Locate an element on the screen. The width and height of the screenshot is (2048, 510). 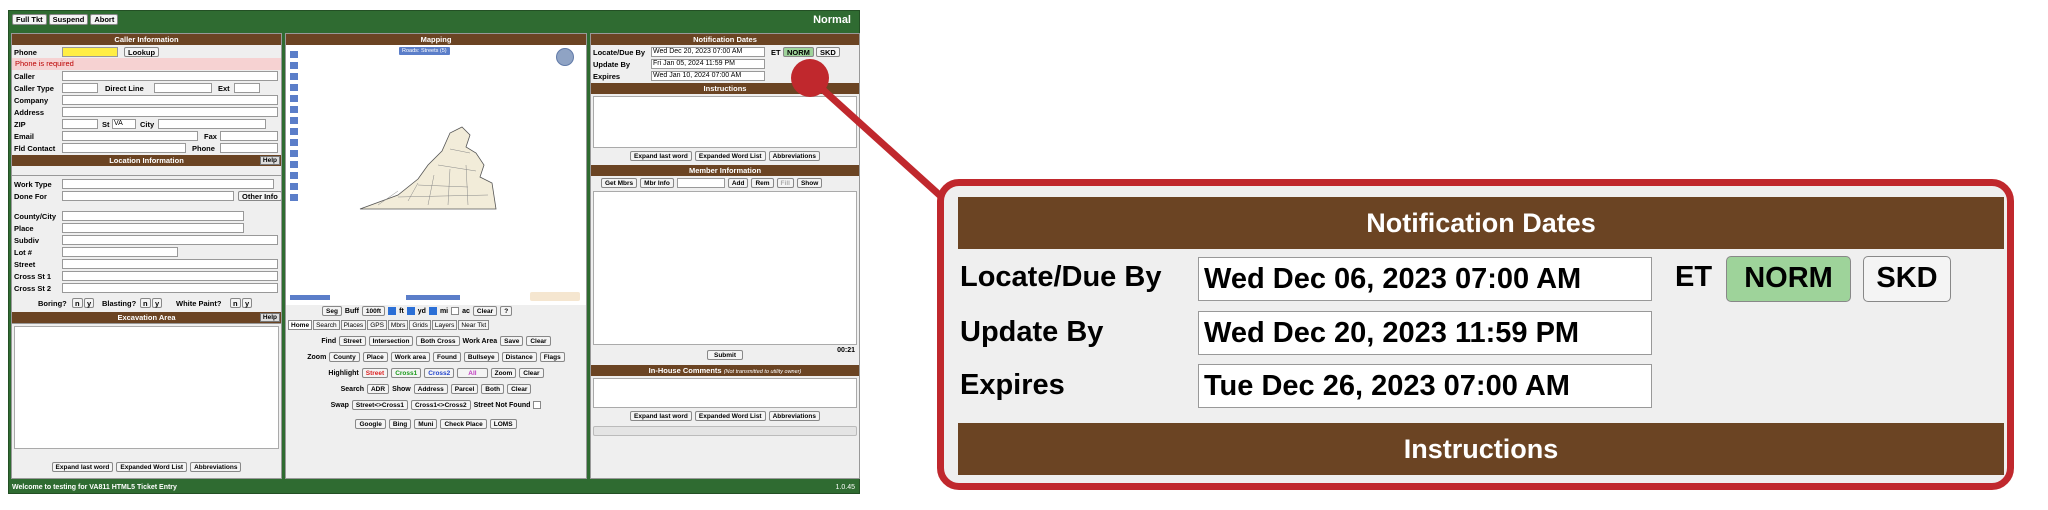
zoom-norm-button: NORM is located at coordinates (1788, 279).